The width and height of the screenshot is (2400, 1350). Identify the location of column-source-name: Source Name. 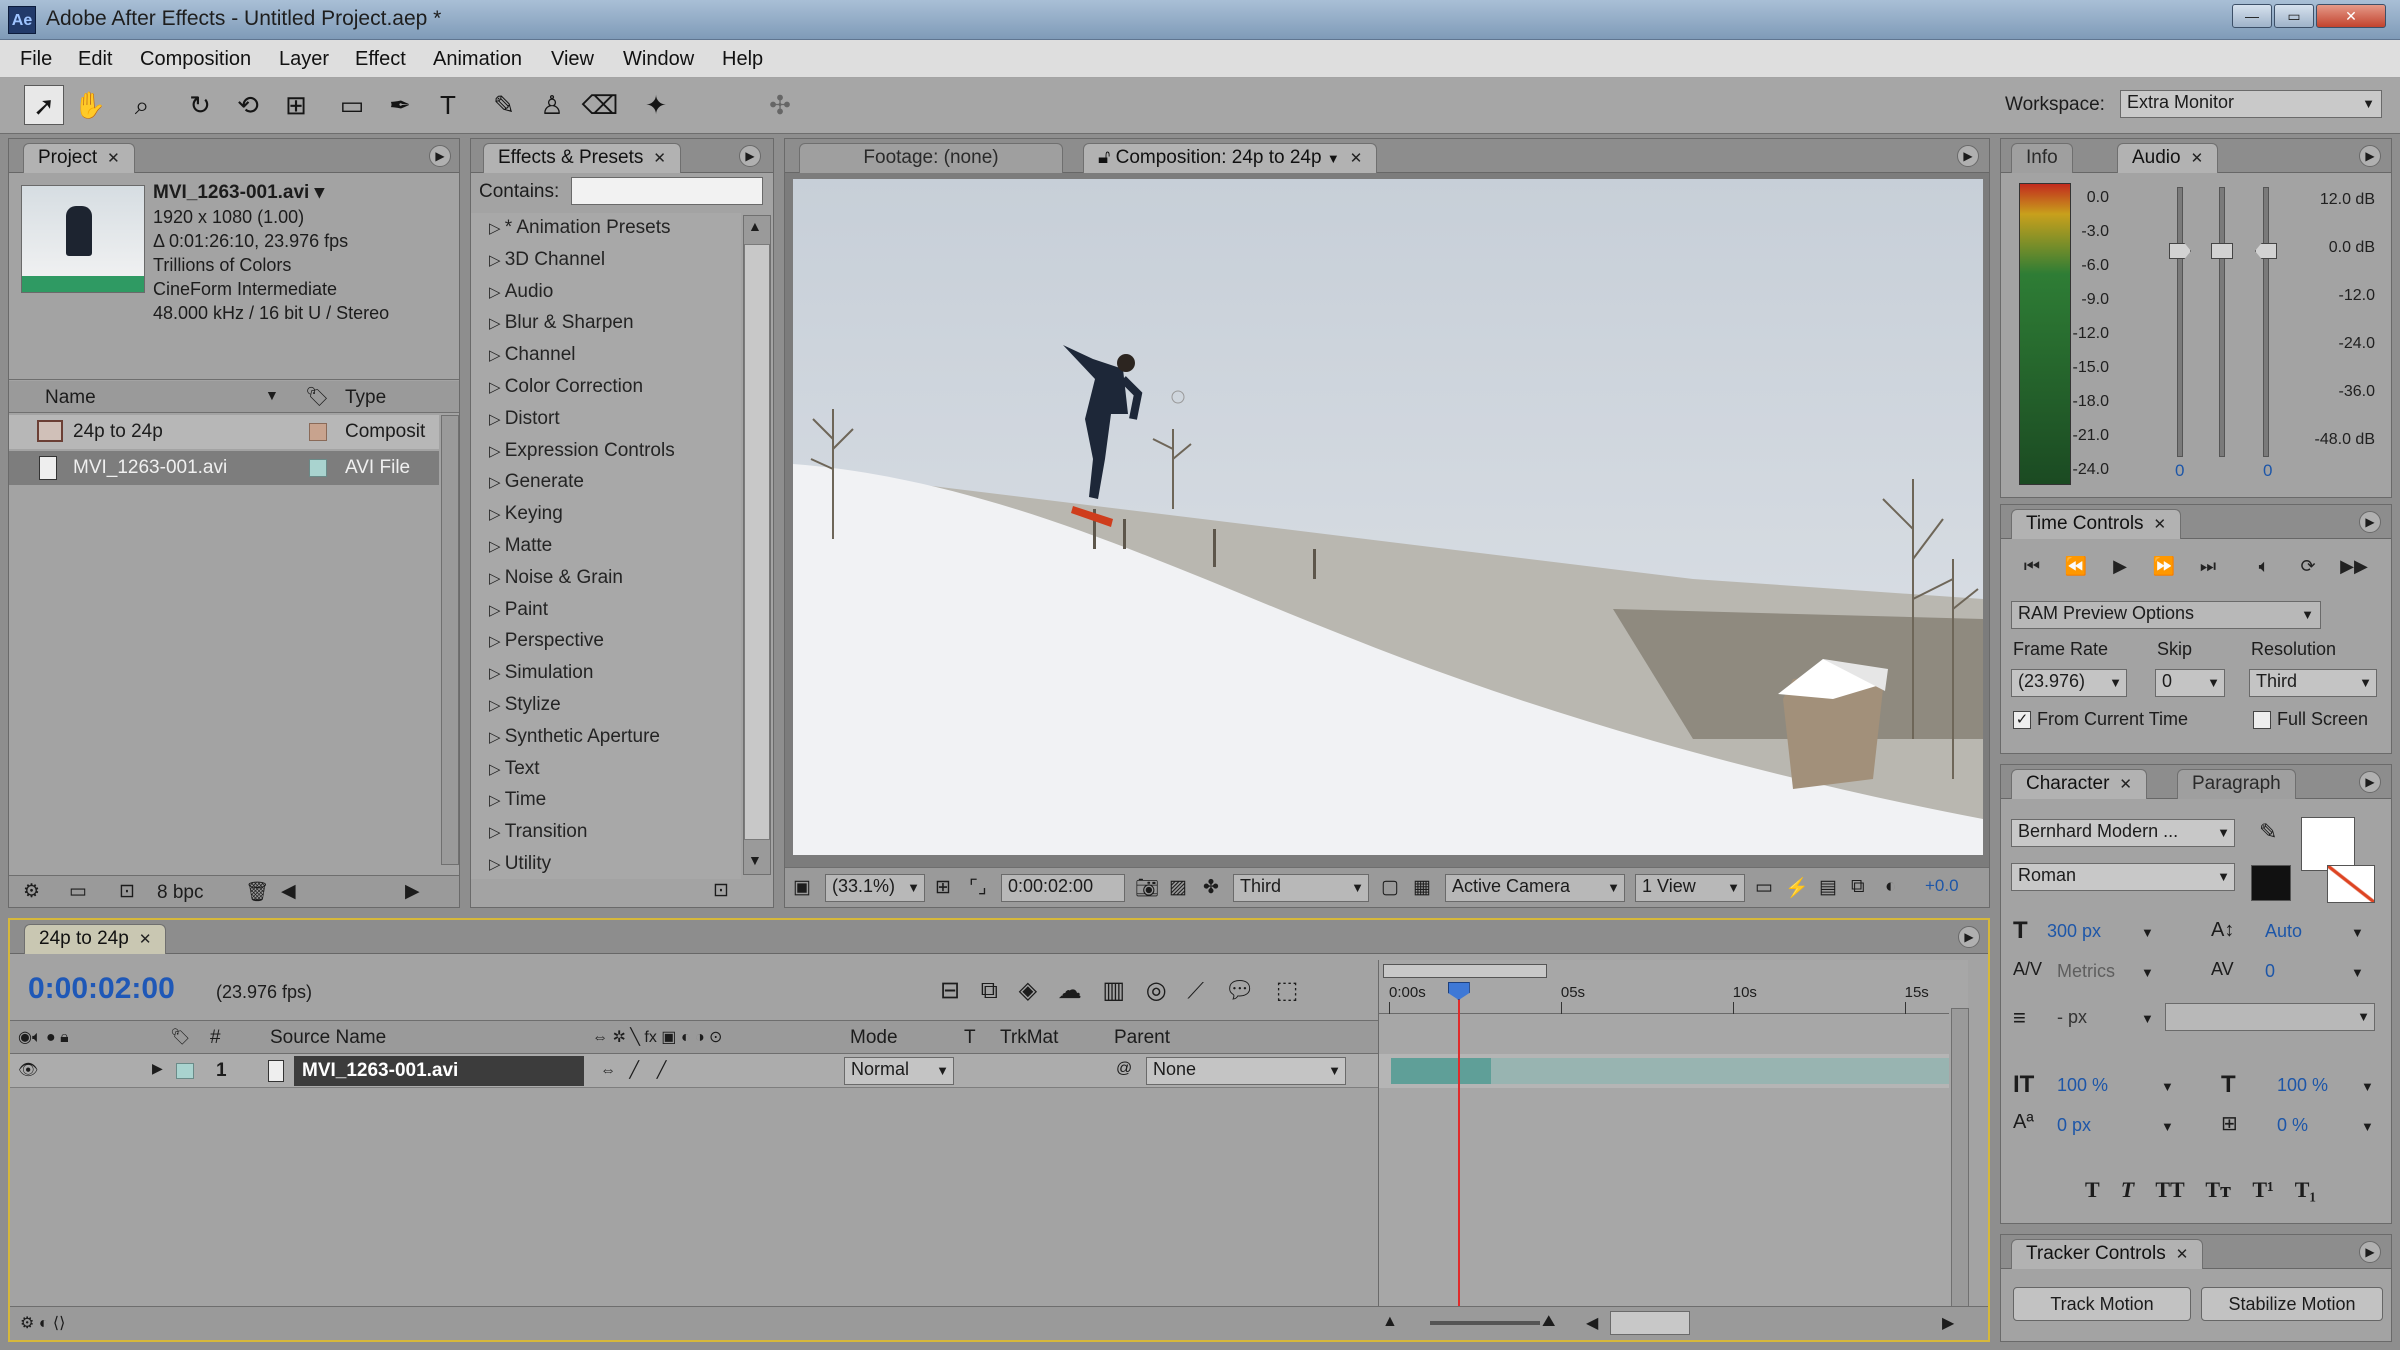
(328, 1038).